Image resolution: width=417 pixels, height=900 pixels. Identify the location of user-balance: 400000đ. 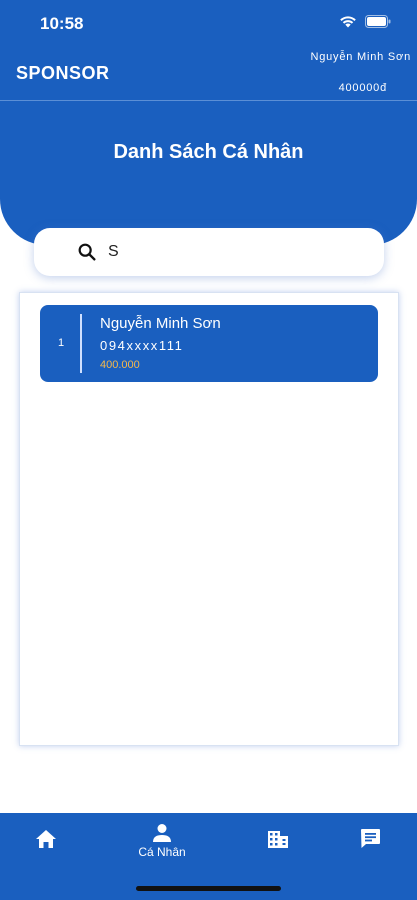
(362, 88).